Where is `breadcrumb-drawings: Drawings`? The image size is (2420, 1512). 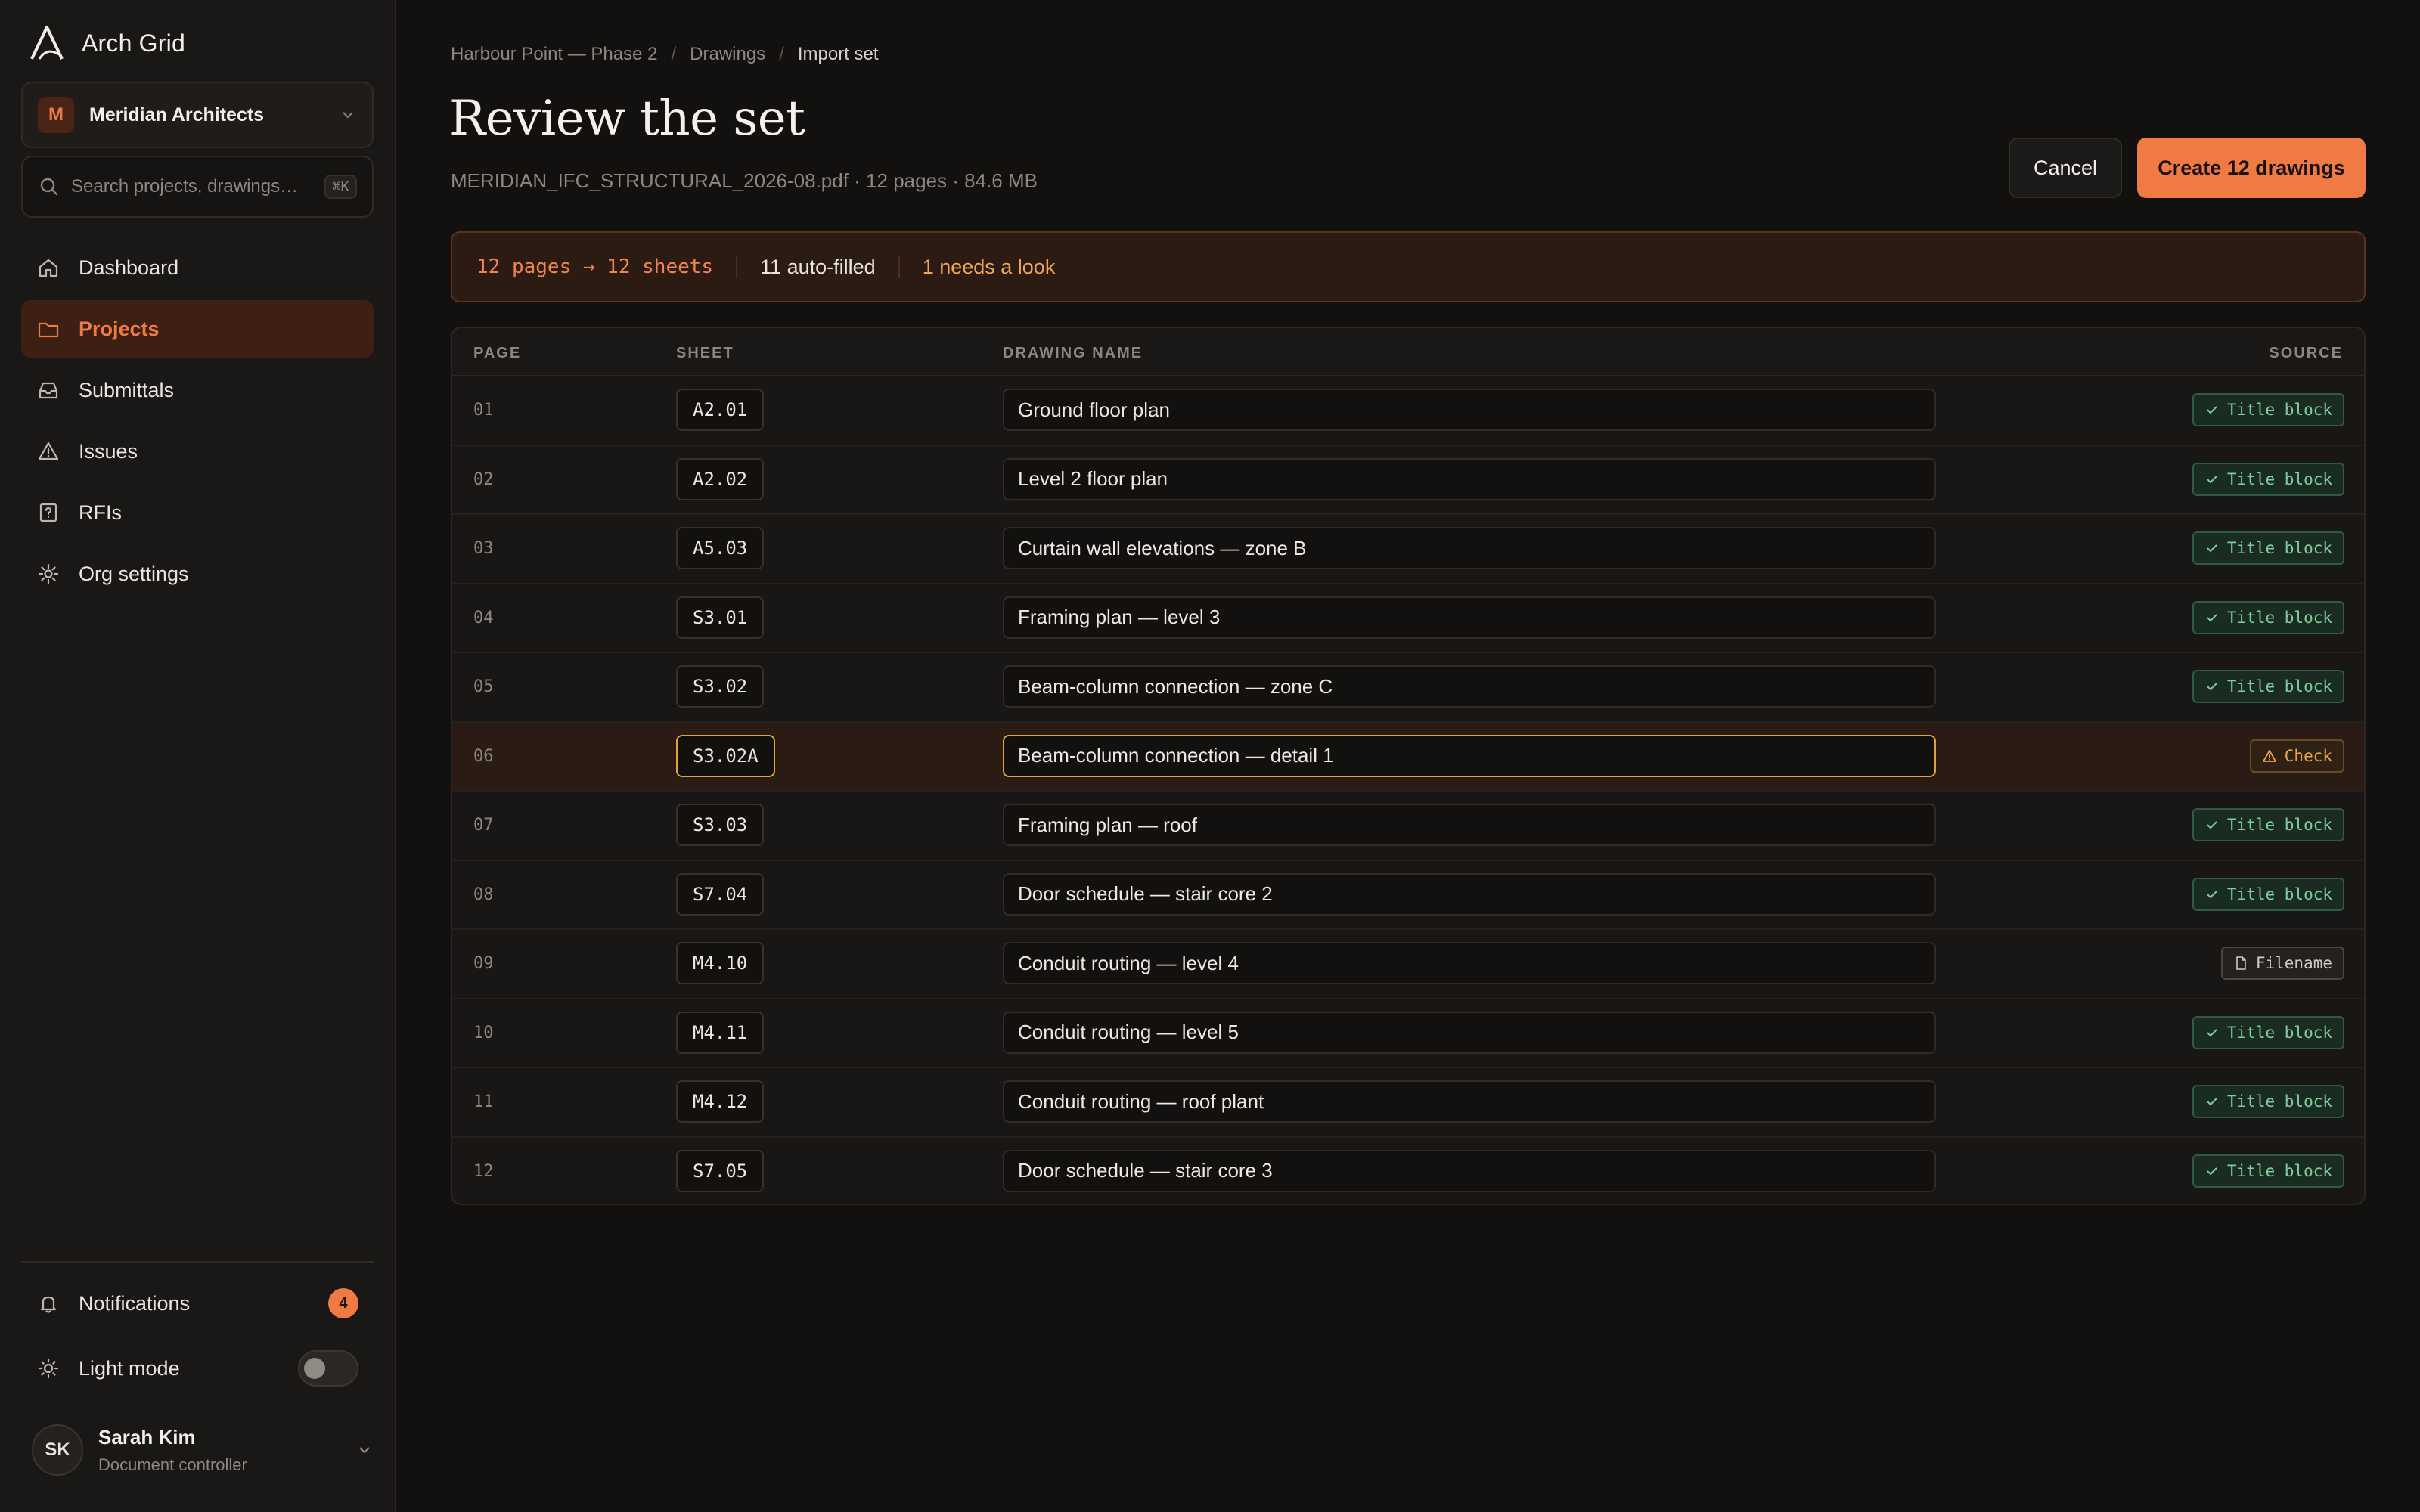 breadcrumb-drawings: Drawings is located at coordinates (727, 54).